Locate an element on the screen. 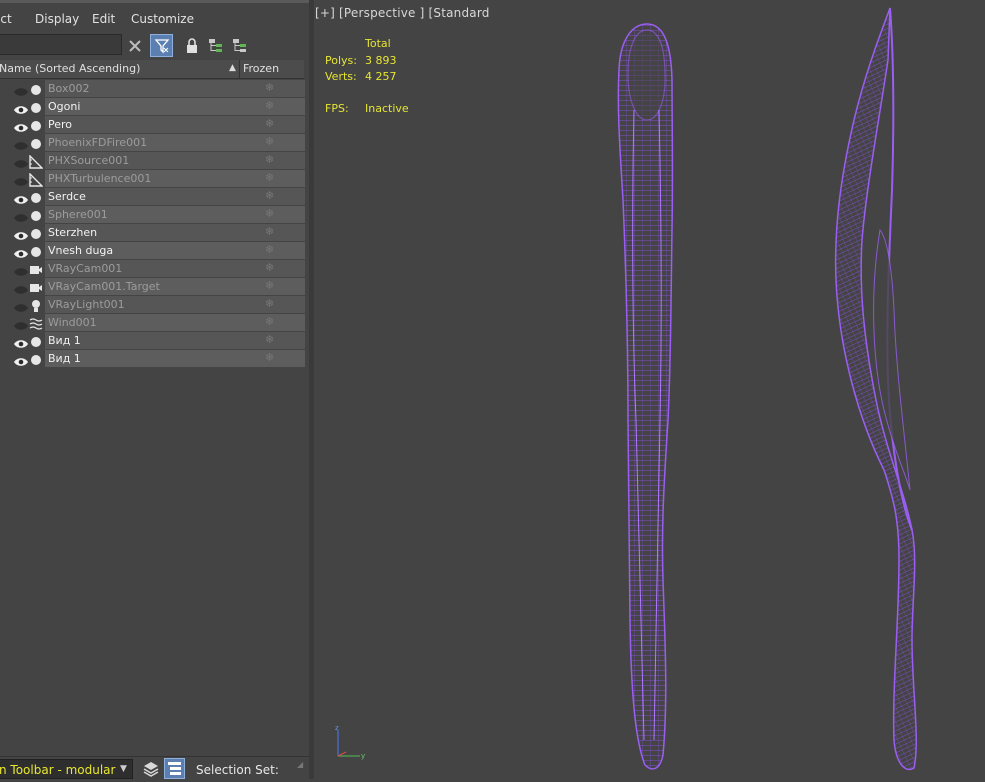  object-row: Wind001 ❄ is located at coordinates (154, 323).